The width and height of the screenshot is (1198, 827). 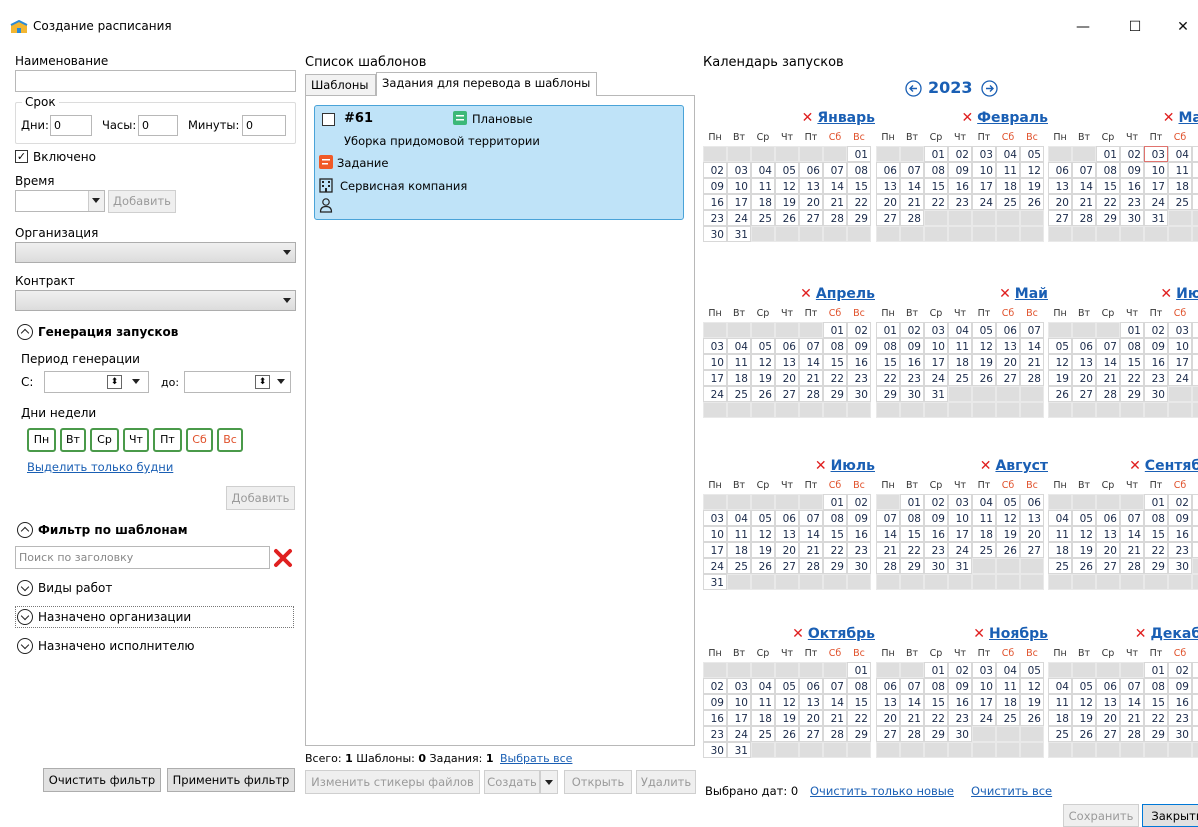 What do you see at coordinates (787, 566) in the screenshot?
I see `day-cell: 27` at bounding box center [787, 566].